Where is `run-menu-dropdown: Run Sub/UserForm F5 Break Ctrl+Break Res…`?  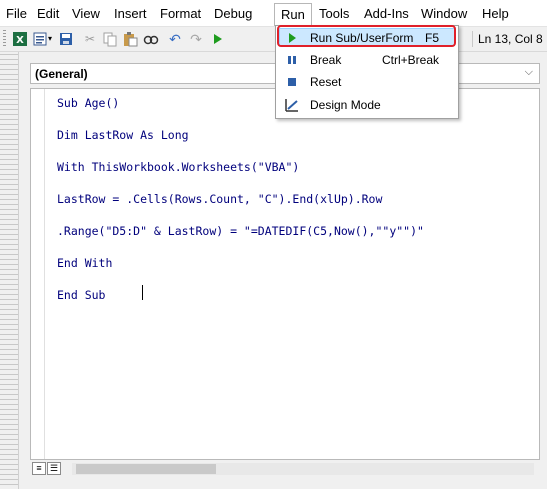 run-menu-dropdown: Run Sub/UserForm F5 Break Ctrl+Break Res… is located at coordinates (367, 72).